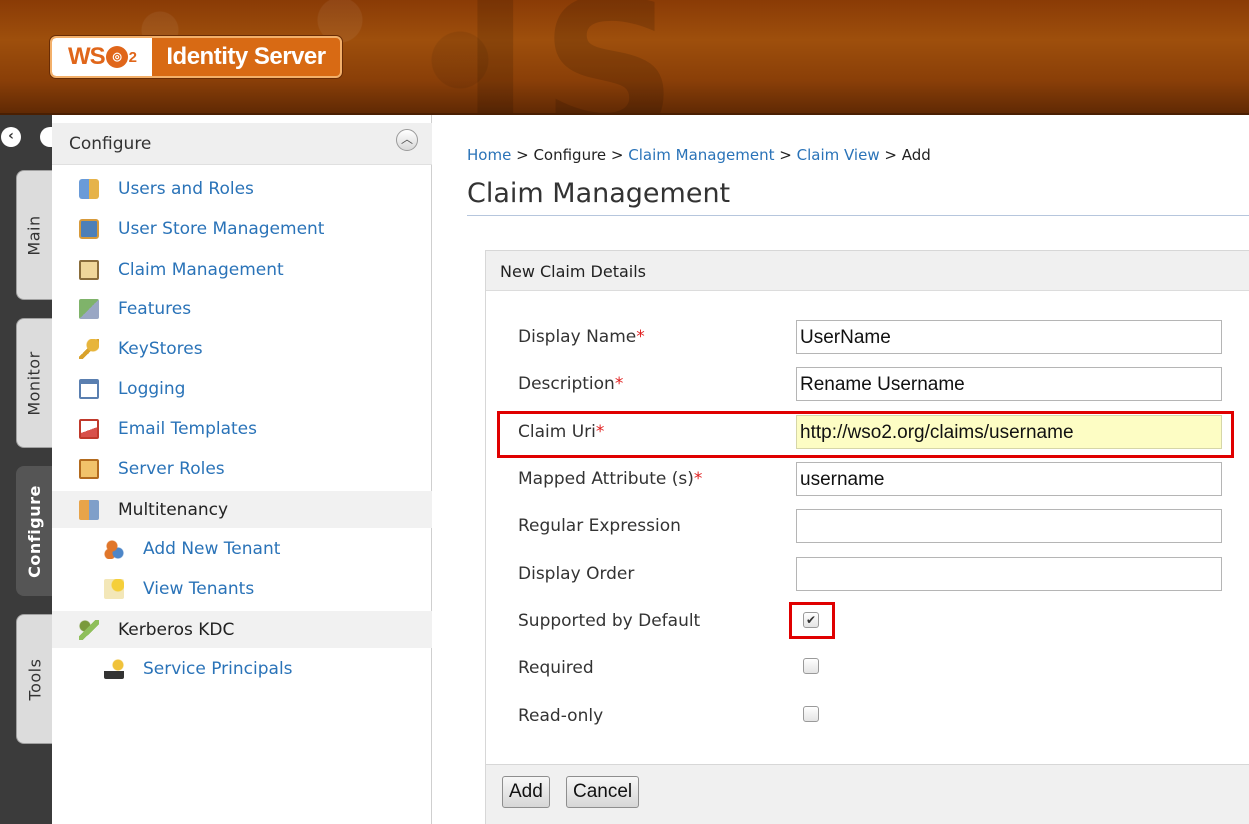 This screenshot has height=824, width=1249. I want to click on sidebar-item-view-tenants: View Tenants, so click(242, 588).